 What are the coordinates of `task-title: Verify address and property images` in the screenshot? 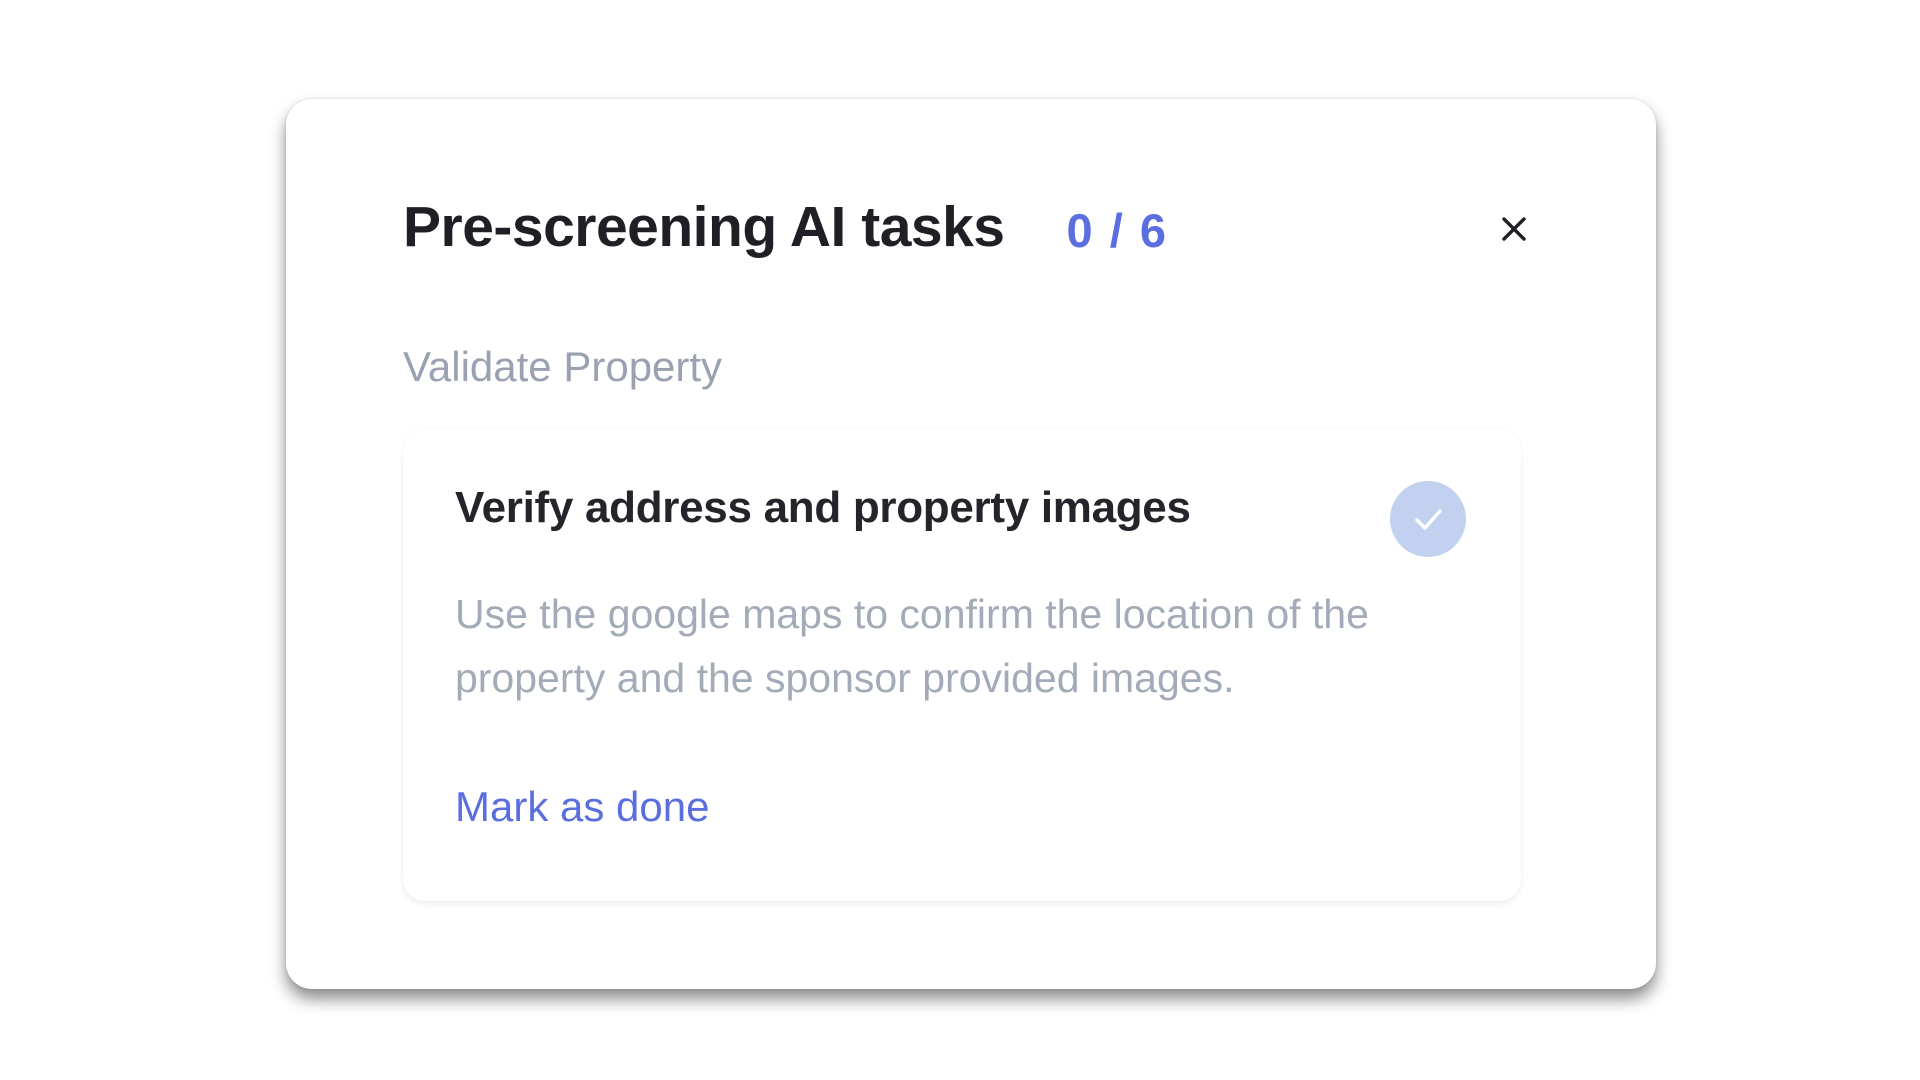 It's located at (823, 507).